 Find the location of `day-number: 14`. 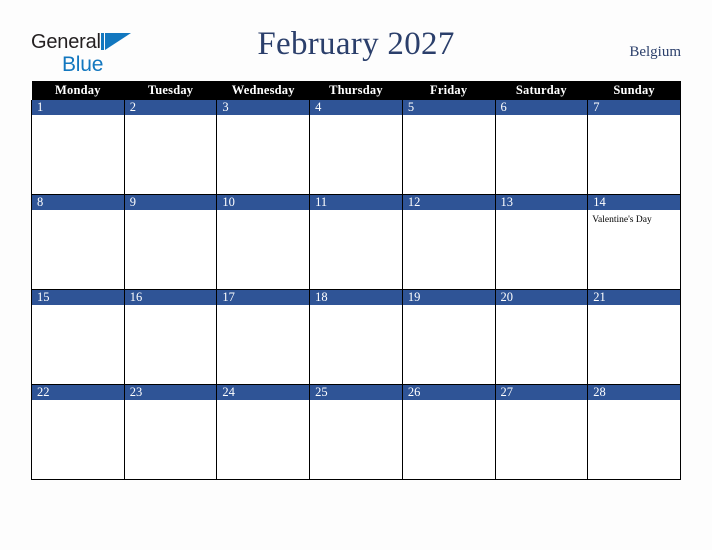

day-number: 14 is located at coordinates (634, 202).